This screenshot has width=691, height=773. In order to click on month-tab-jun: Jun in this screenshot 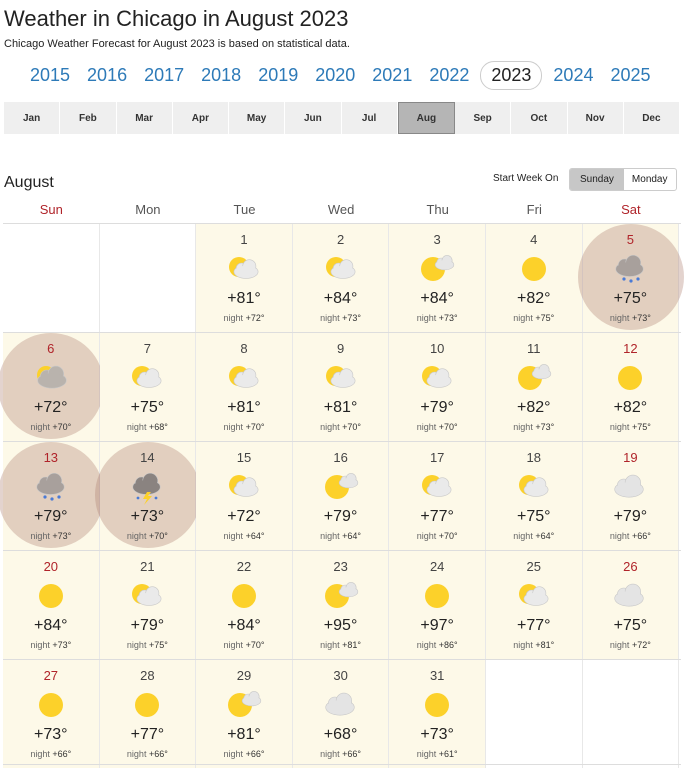, I will do `click(313, 118)`.